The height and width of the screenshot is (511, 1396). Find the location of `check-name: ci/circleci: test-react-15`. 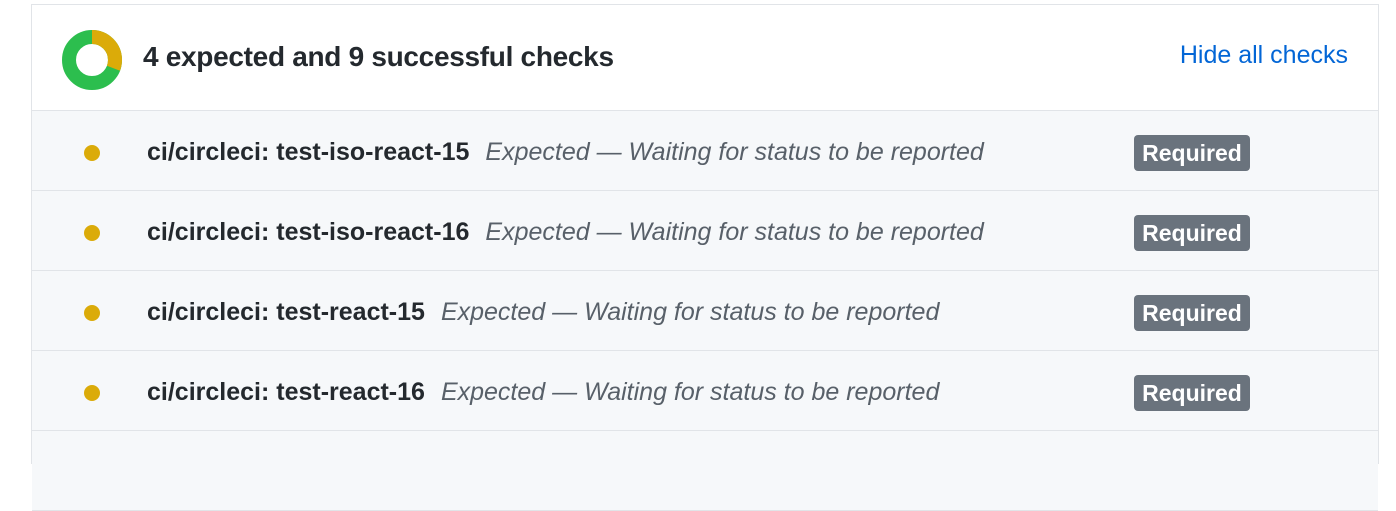

check-name: ci/circleci: test-react-15 is located at coordinates (286, 312).